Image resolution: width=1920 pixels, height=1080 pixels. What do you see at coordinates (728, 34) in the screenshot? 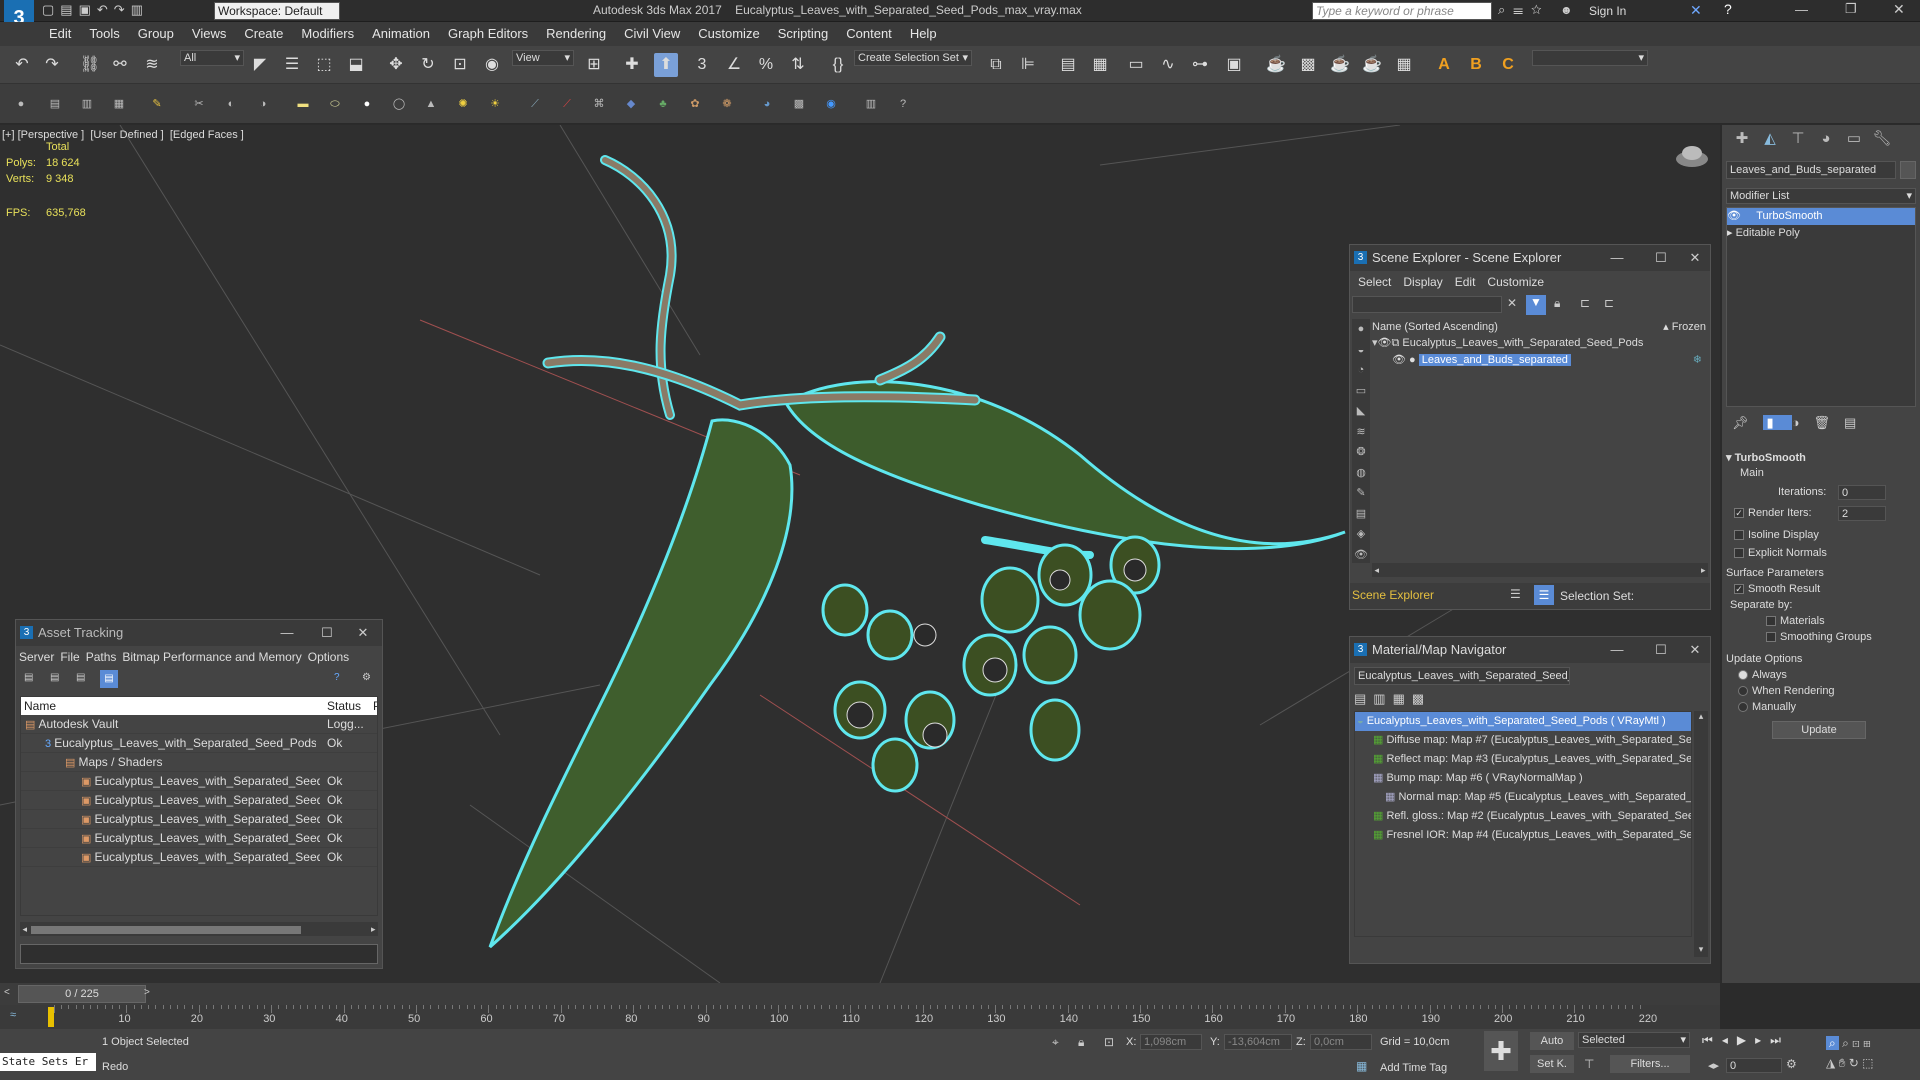
I see `menu-item: Customize` at bounding box center [728, 34].